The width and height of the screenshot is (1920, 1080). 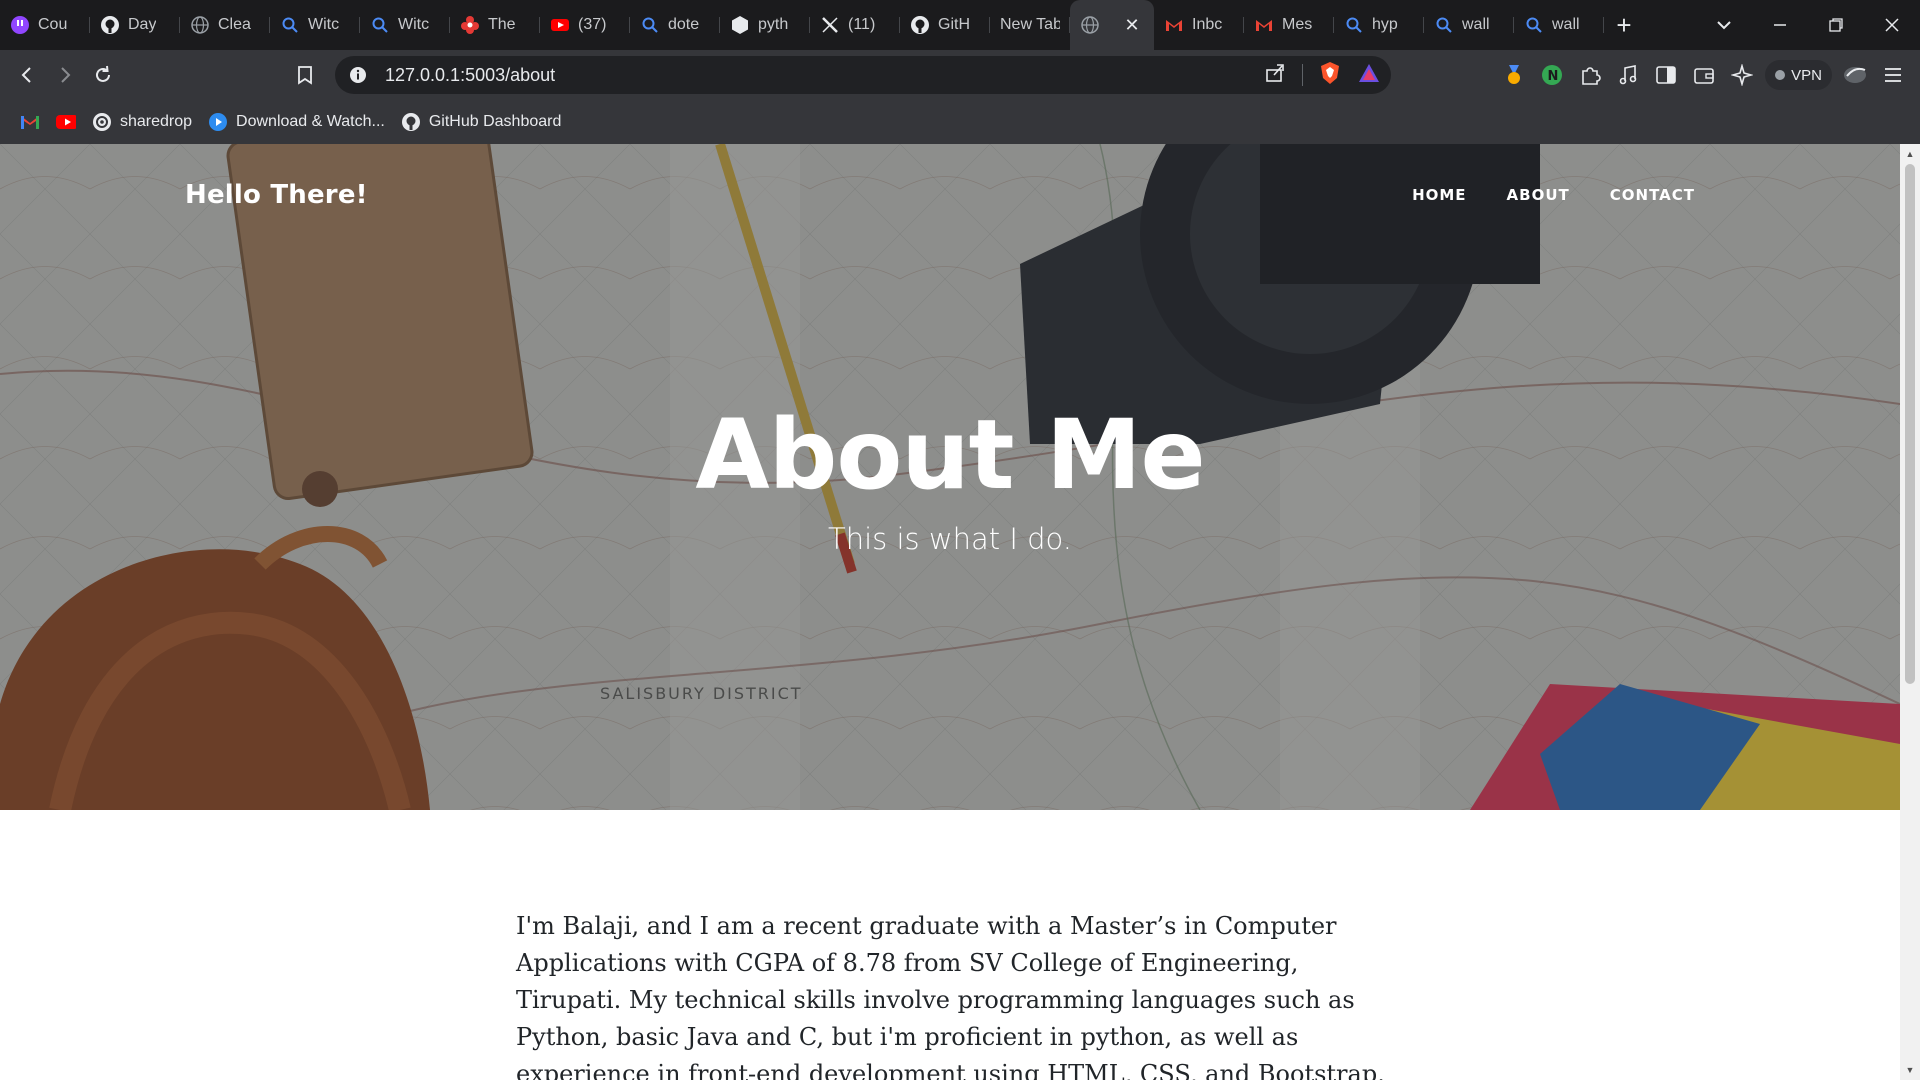 What do you see at coordinates (1855, 75) in the screenshot?
I see `profile-avatar-icon` at bounding box center [1855, 75].